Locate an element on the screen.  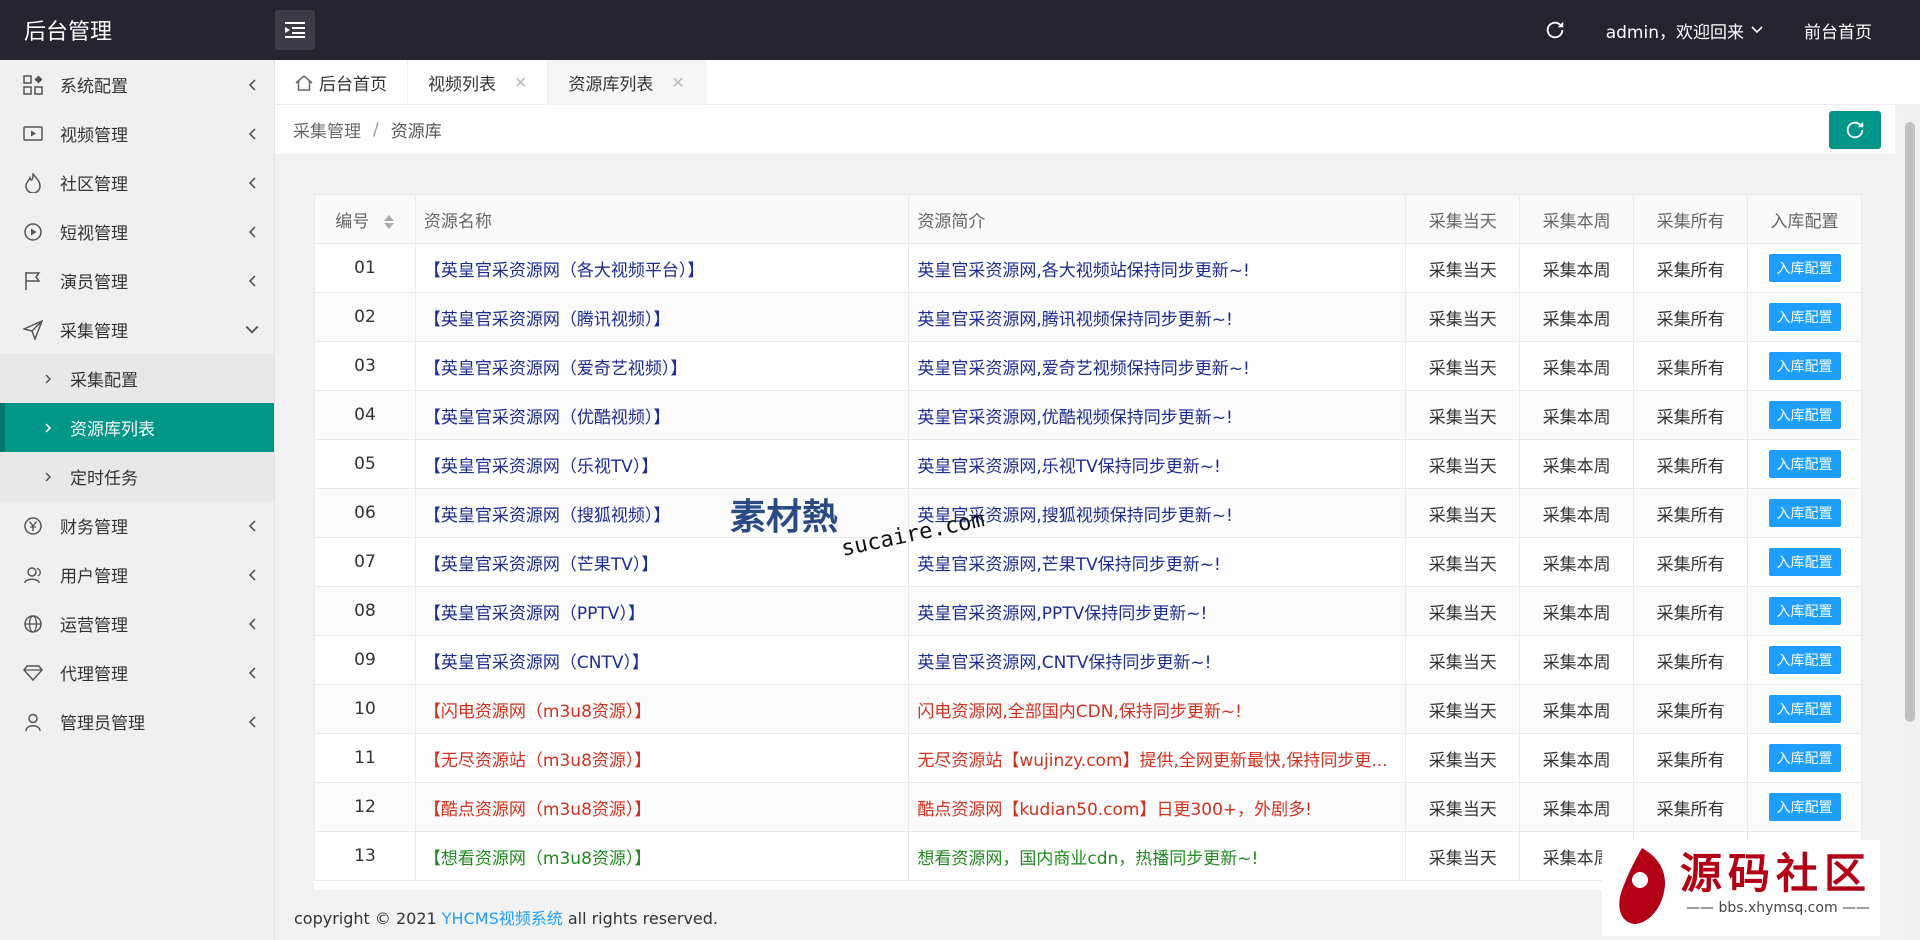
sidebar-item-community: 社区管理 is located at coordinates (137, 182).